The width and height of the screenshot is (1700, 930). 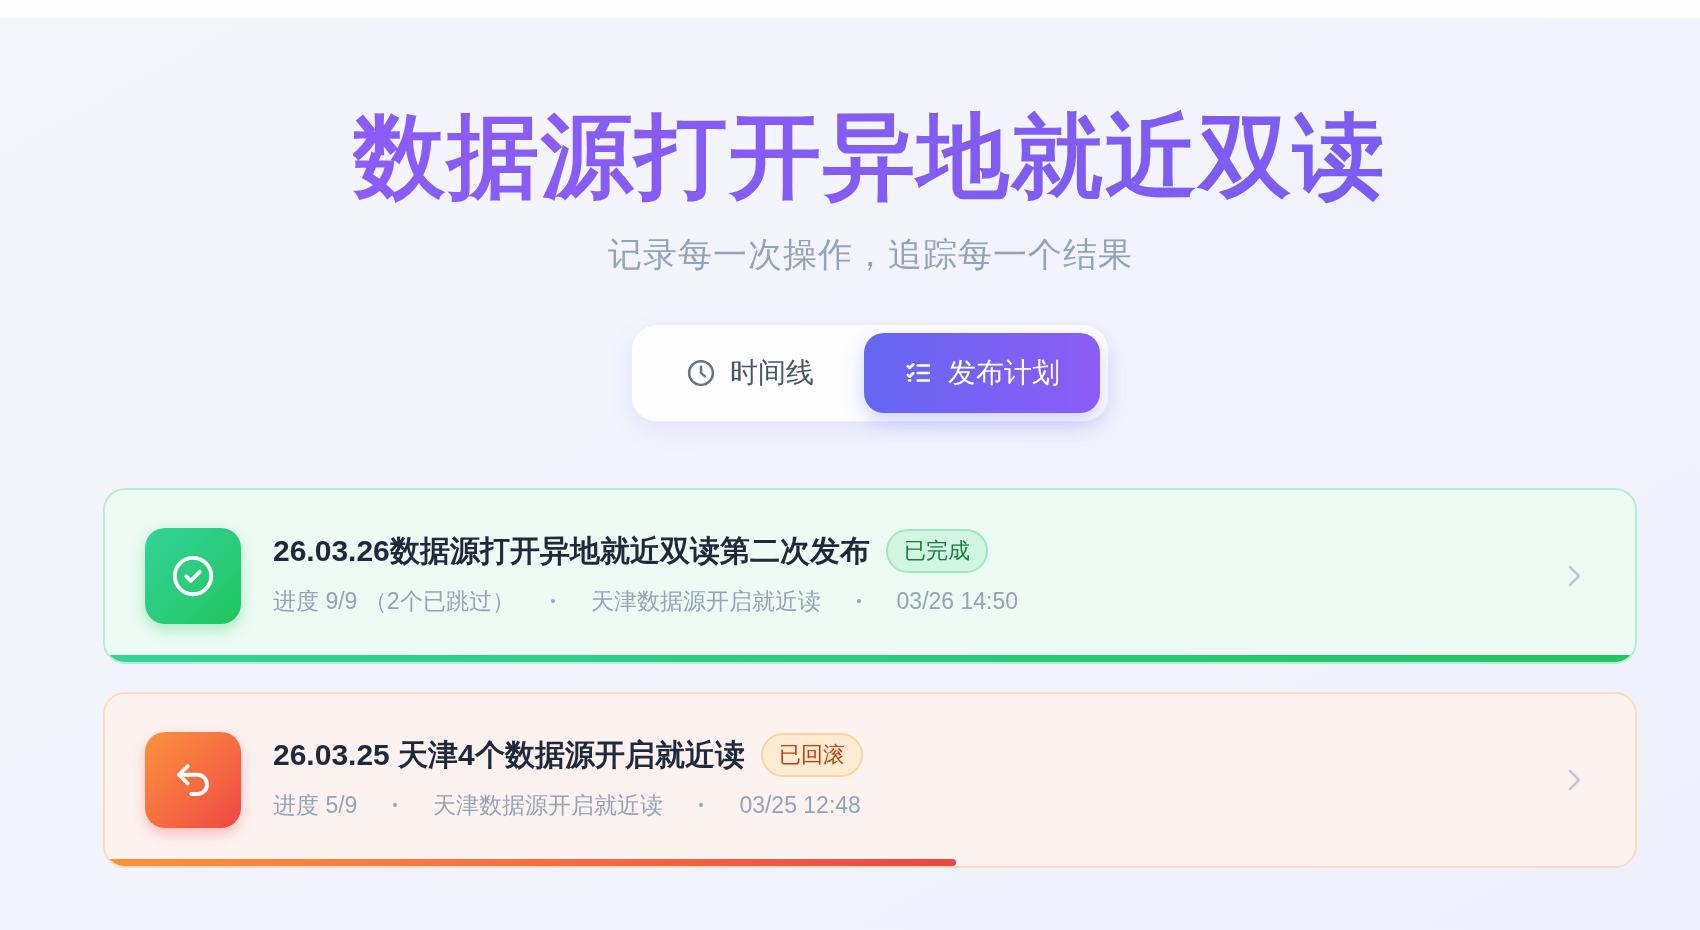 What do you see at coordinates (957, 601) in the screenshot?
I see `plan-meta-text: 03/26 14:50` at bounding box center [957, 601].